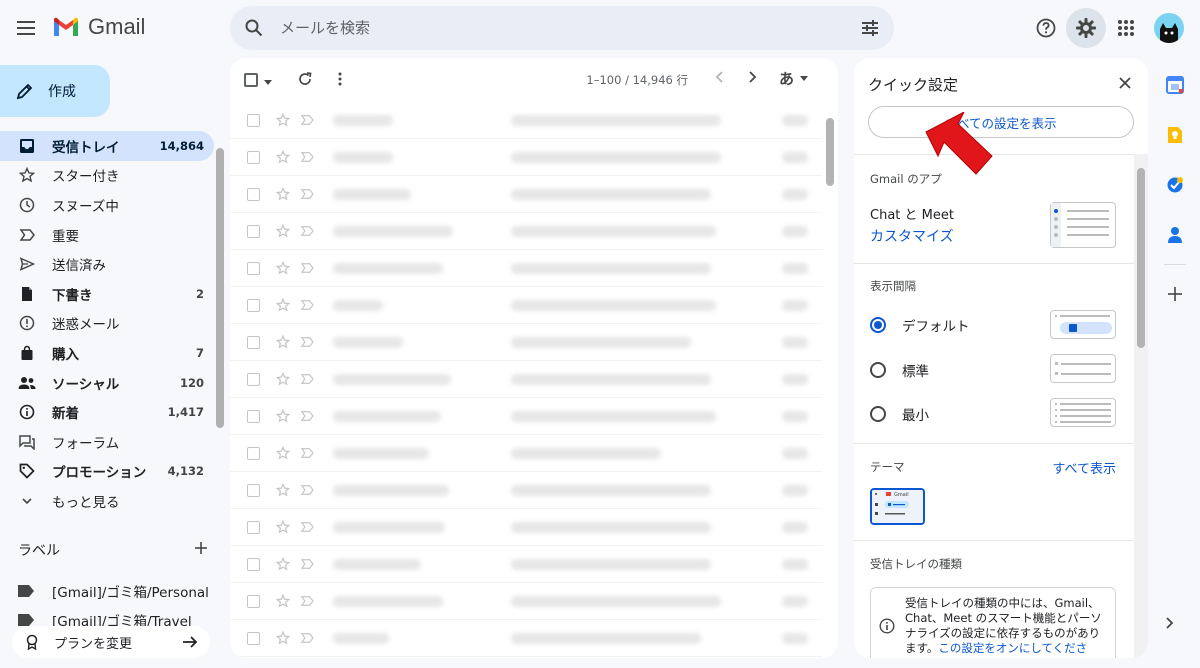 The width and height of the screenshot is (1200, 668). I want to click on theme-thumbnail: Gmail, so click(897, 506).